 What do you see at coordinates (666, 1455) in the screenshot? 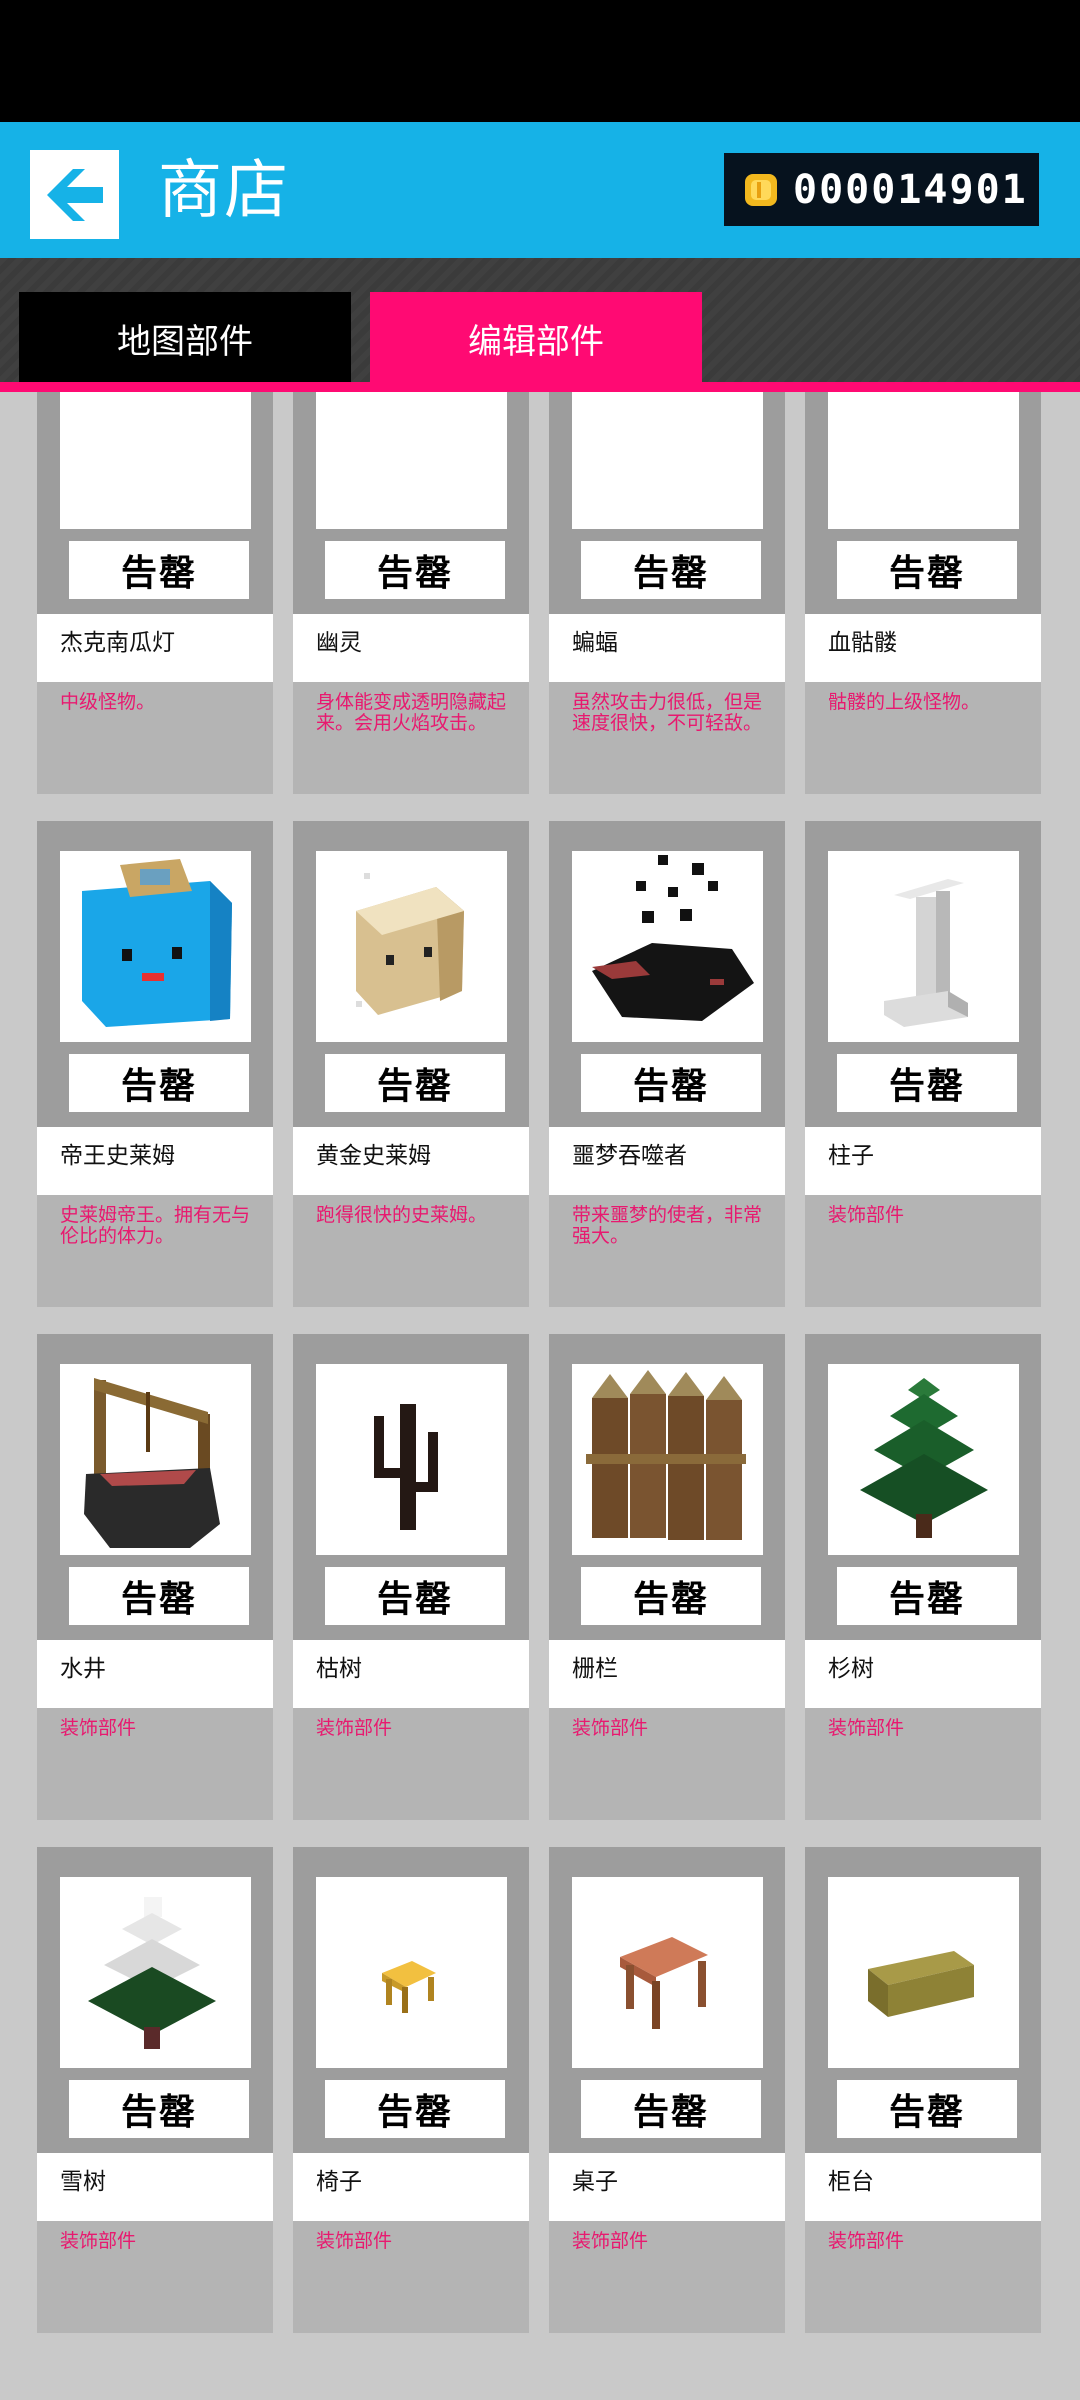
I see `fence-icon` at bounding box center [666, 1455].